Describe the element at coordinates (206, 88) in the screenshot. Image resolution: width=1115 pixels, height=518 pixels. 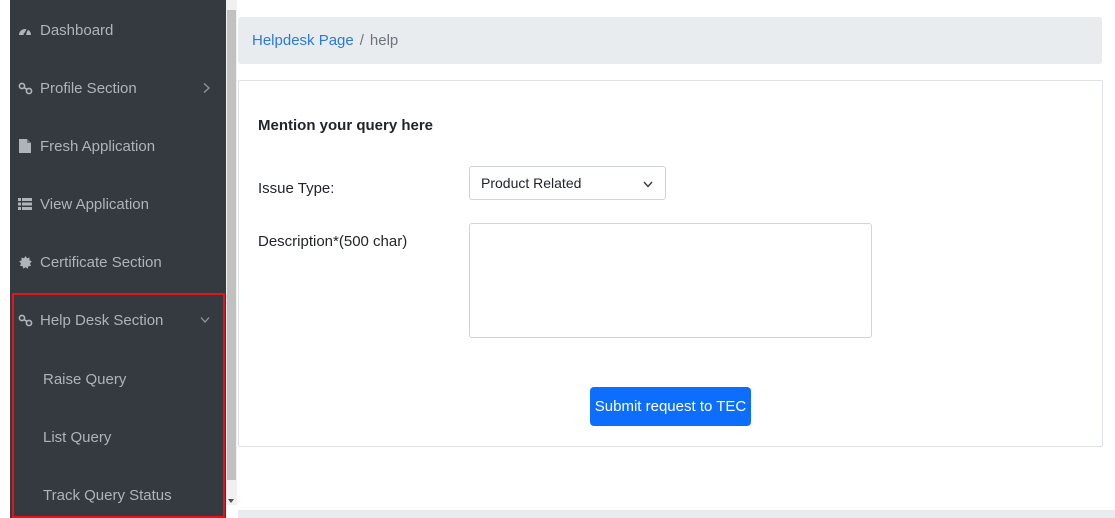
I see `chevron-right-icon` at that location.